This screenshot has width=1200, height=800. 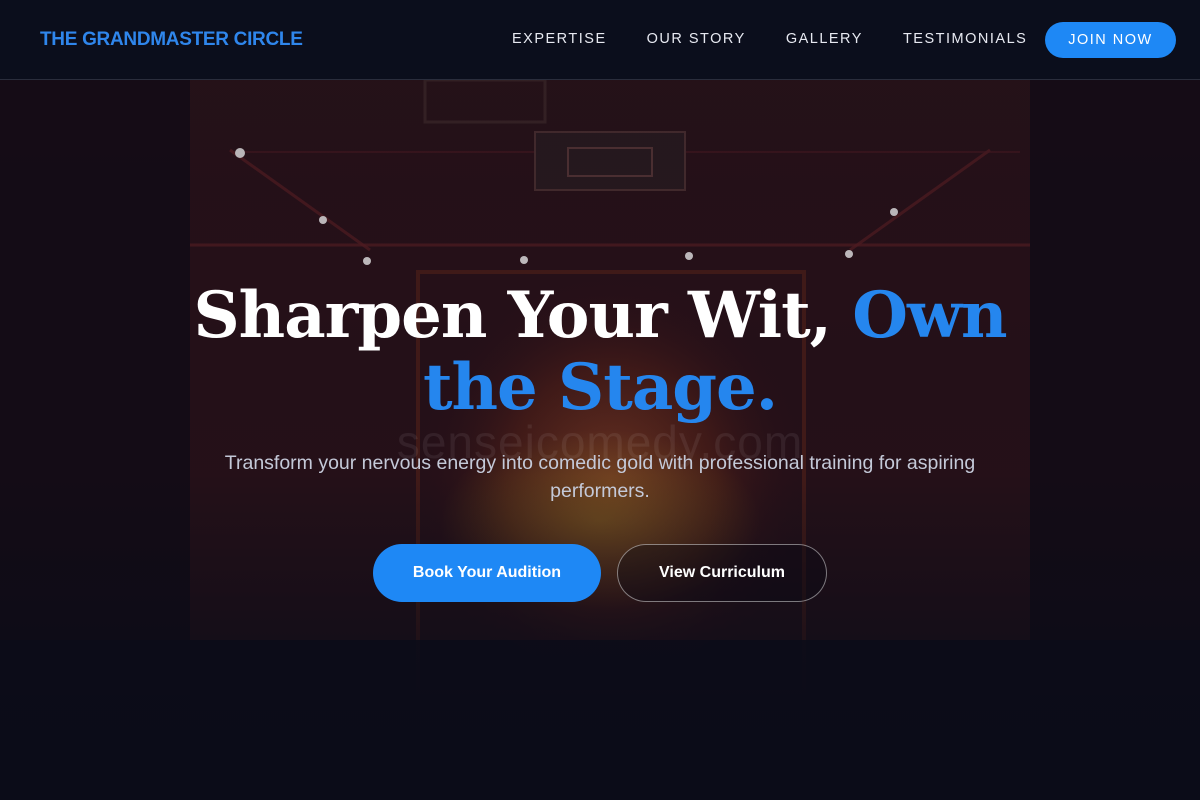 What do you see at coordinates (1110, 40) in the screenshot?
I see `join-now-button: JOIN NOW` at bounding box center [1110, 40].